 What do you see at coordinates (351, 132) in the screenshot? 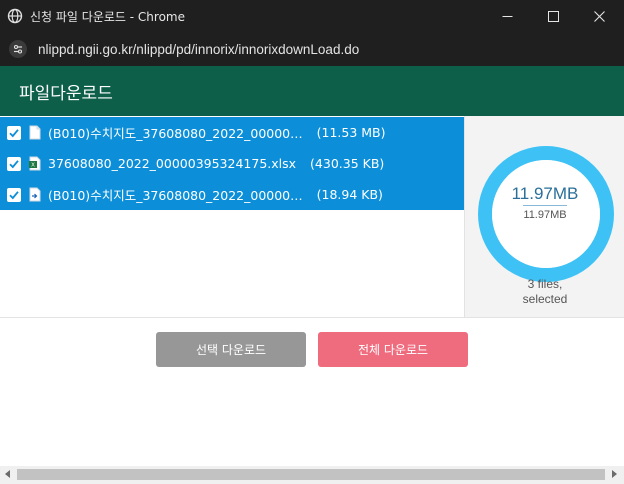
I see `file-size: (11.53 MB)` at bounding box center [351, 132].